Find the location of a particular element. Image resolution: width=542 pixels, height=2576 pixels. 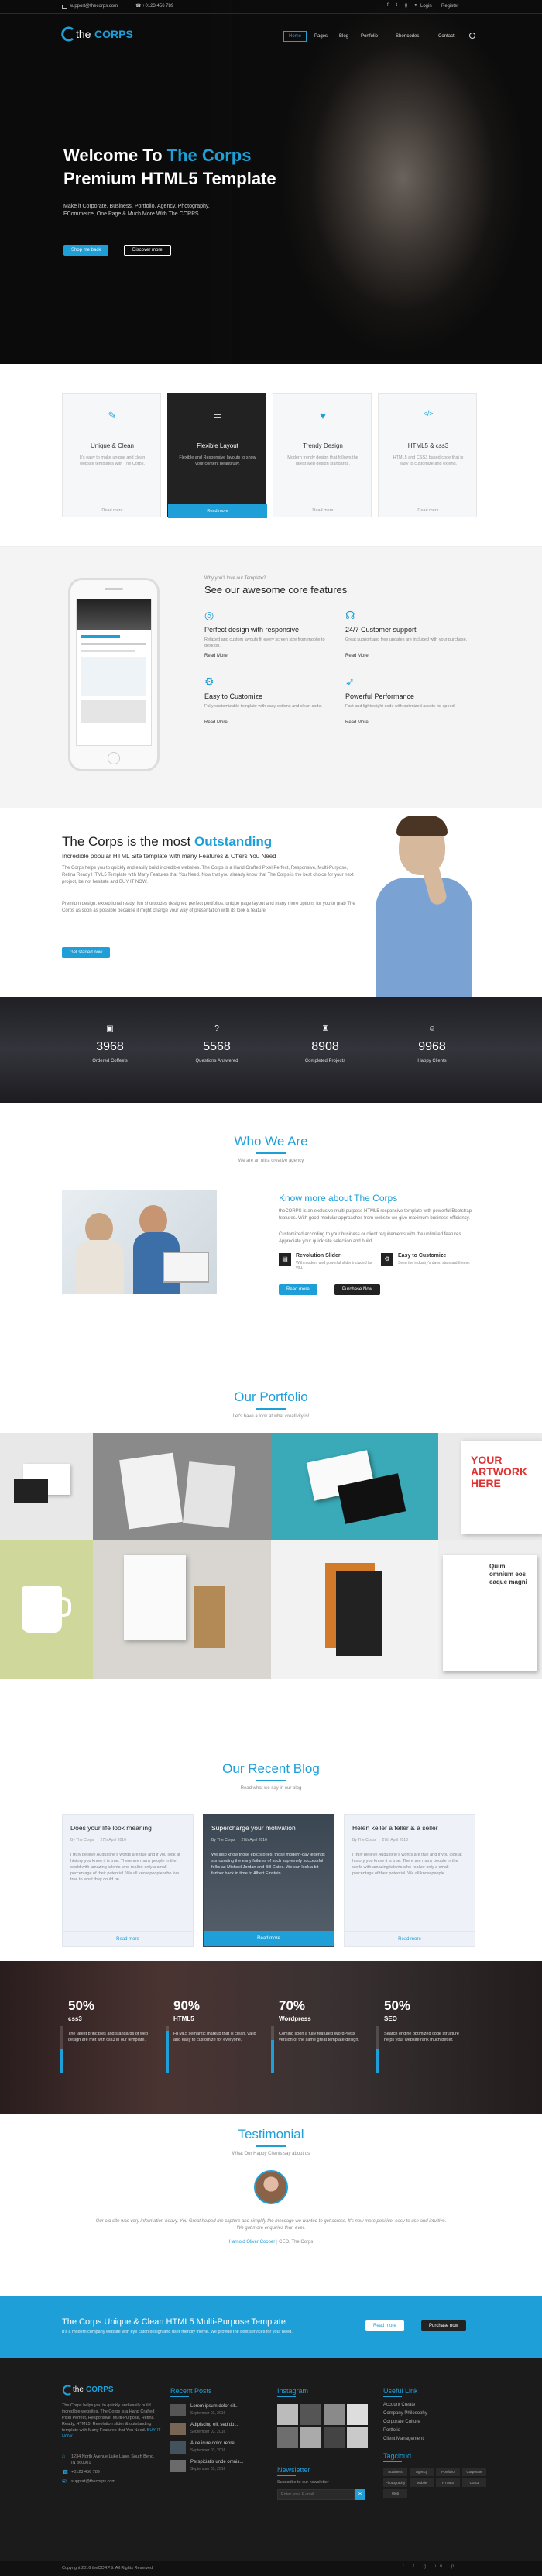

skill-percent: 70% is located at coordinates (292, 2005).